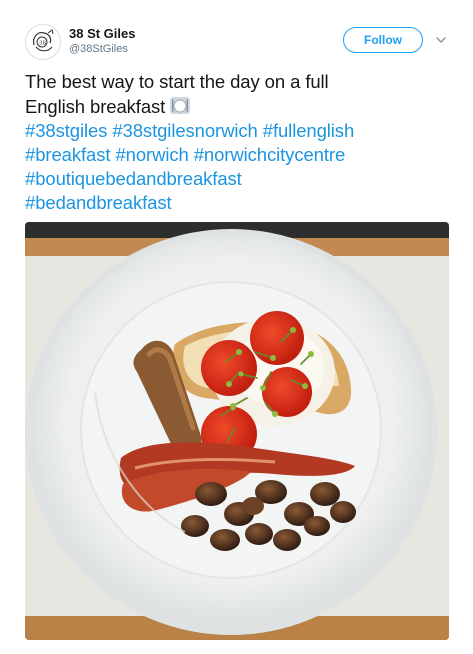 This screenshot has height=654, width=473. I want to click on avatar: 38, so click(43, 42).